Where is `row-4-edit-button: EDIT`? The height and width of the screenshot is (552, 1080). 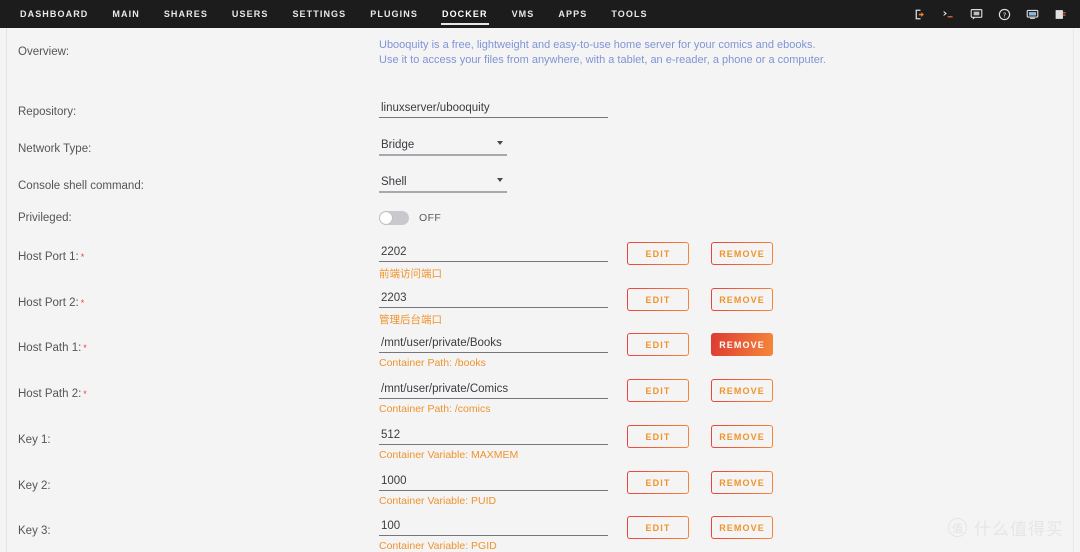 row-4-edit-button: EDIT is located at coordinates (658, 436).